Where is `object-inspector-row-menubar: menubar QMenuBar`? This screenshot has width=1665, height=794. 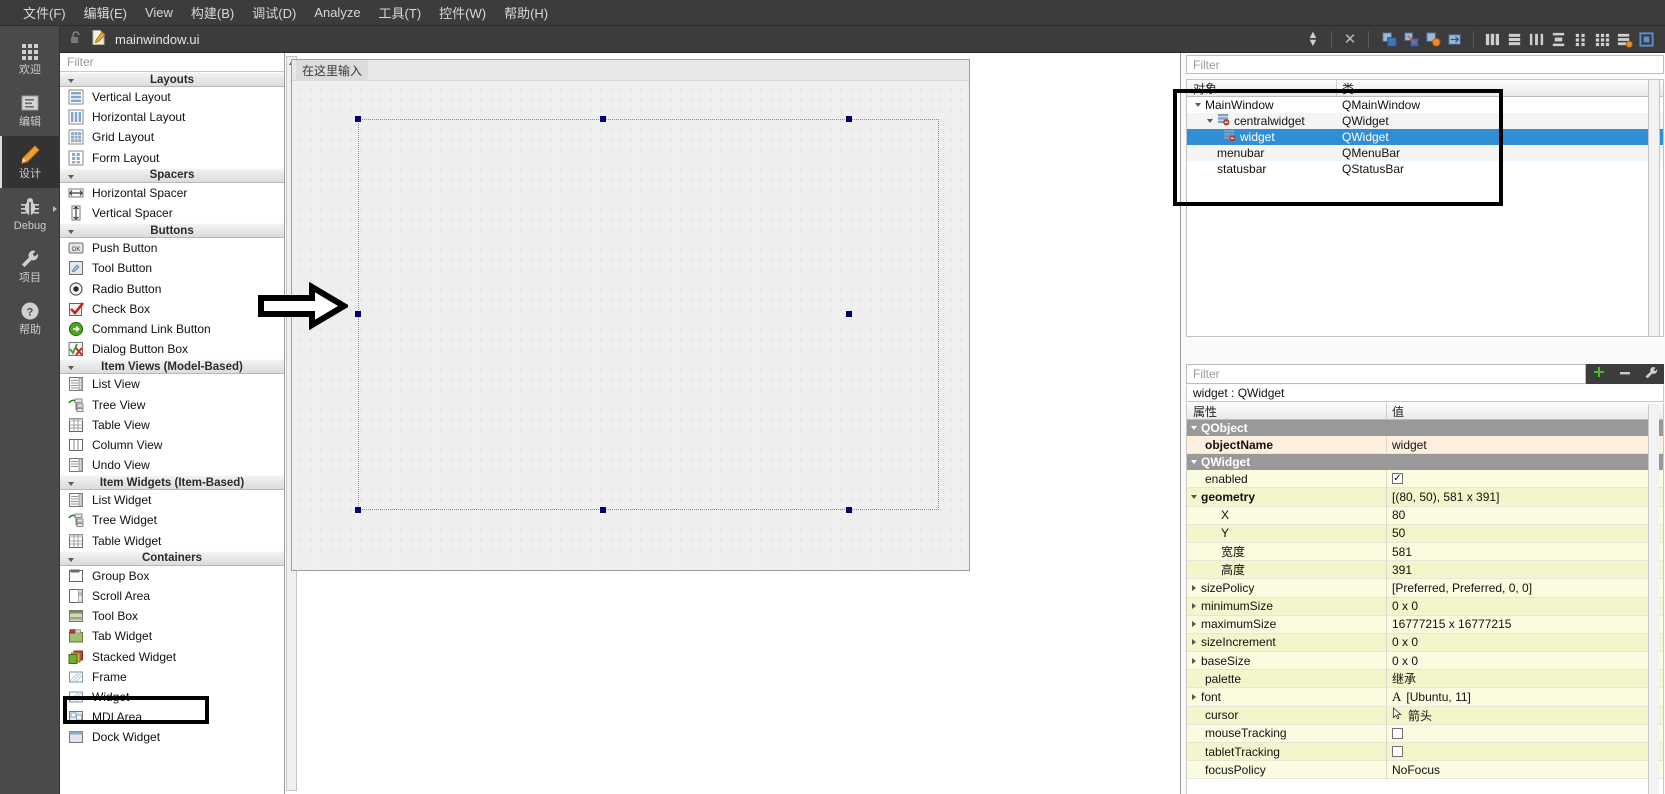 object-inspector-row-menubar: menubar QMenuBar is located at coordinates (1425, 153).